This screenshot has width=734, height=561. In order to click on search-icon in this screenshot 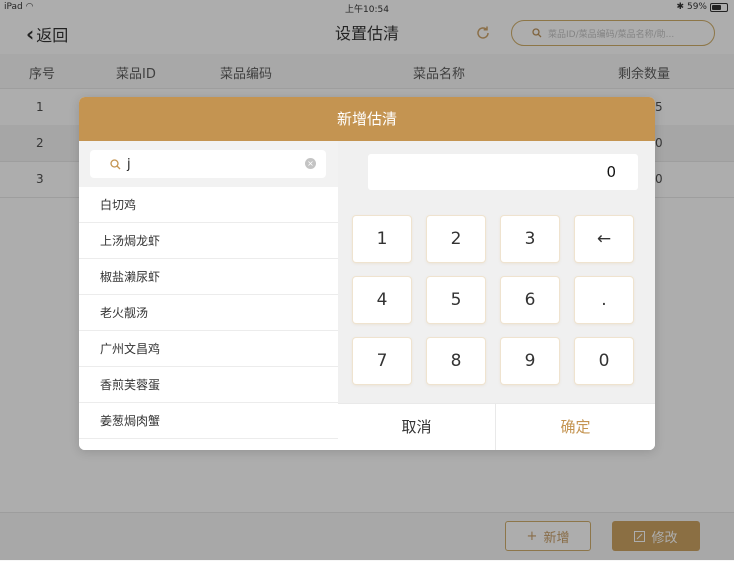, I will do `click(115, 163)`.